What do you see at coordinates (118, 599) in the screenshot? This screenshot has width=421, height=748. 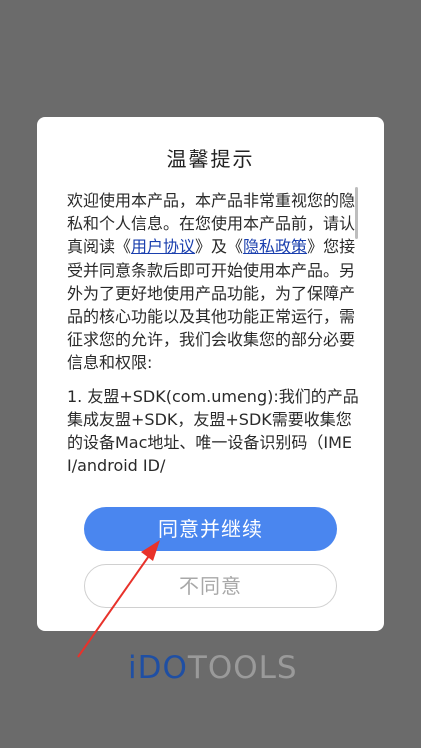 I see `annotation-arrow-icon` at bounding box center [118, 599].